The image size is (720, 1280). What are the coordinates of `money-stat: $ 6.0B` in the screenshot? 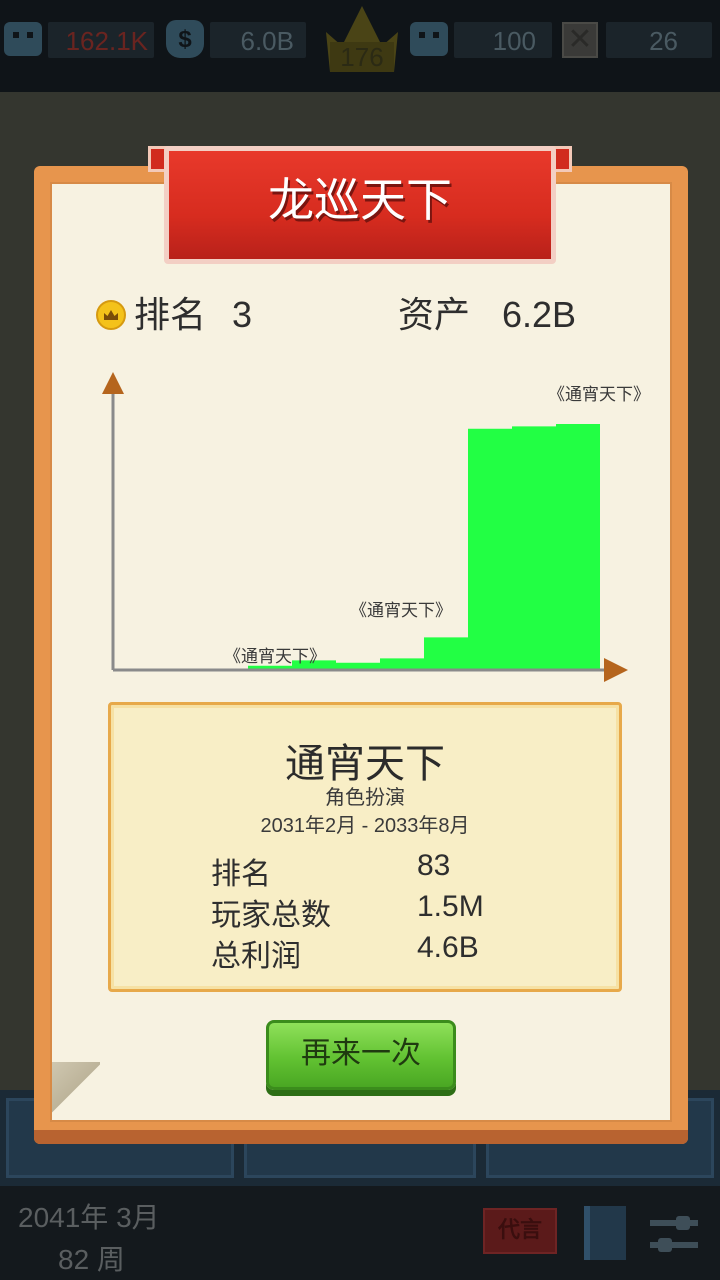 It's located at (236, 41).